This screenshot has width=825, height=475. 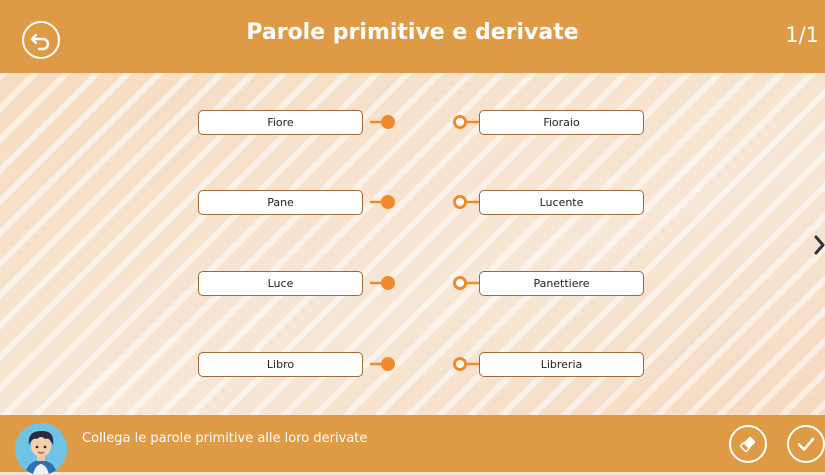 I want to click on eraser-icon, so click(x=747, y=444).